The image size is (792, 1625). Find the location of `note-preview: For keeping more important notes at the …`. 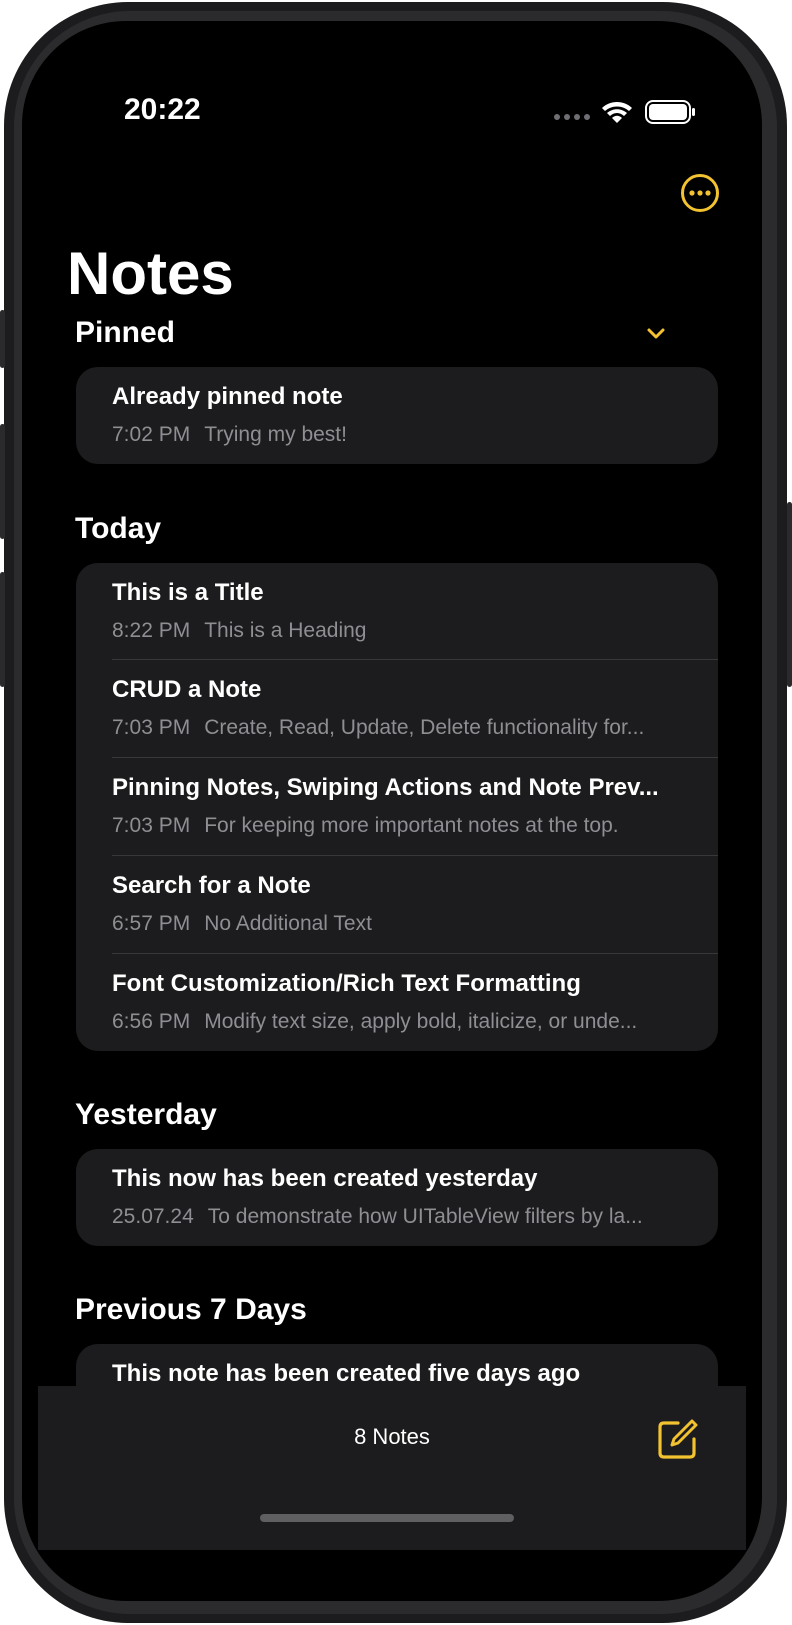

note-preview: For keeping more important notes at the … is located at coordinates (411, 825).